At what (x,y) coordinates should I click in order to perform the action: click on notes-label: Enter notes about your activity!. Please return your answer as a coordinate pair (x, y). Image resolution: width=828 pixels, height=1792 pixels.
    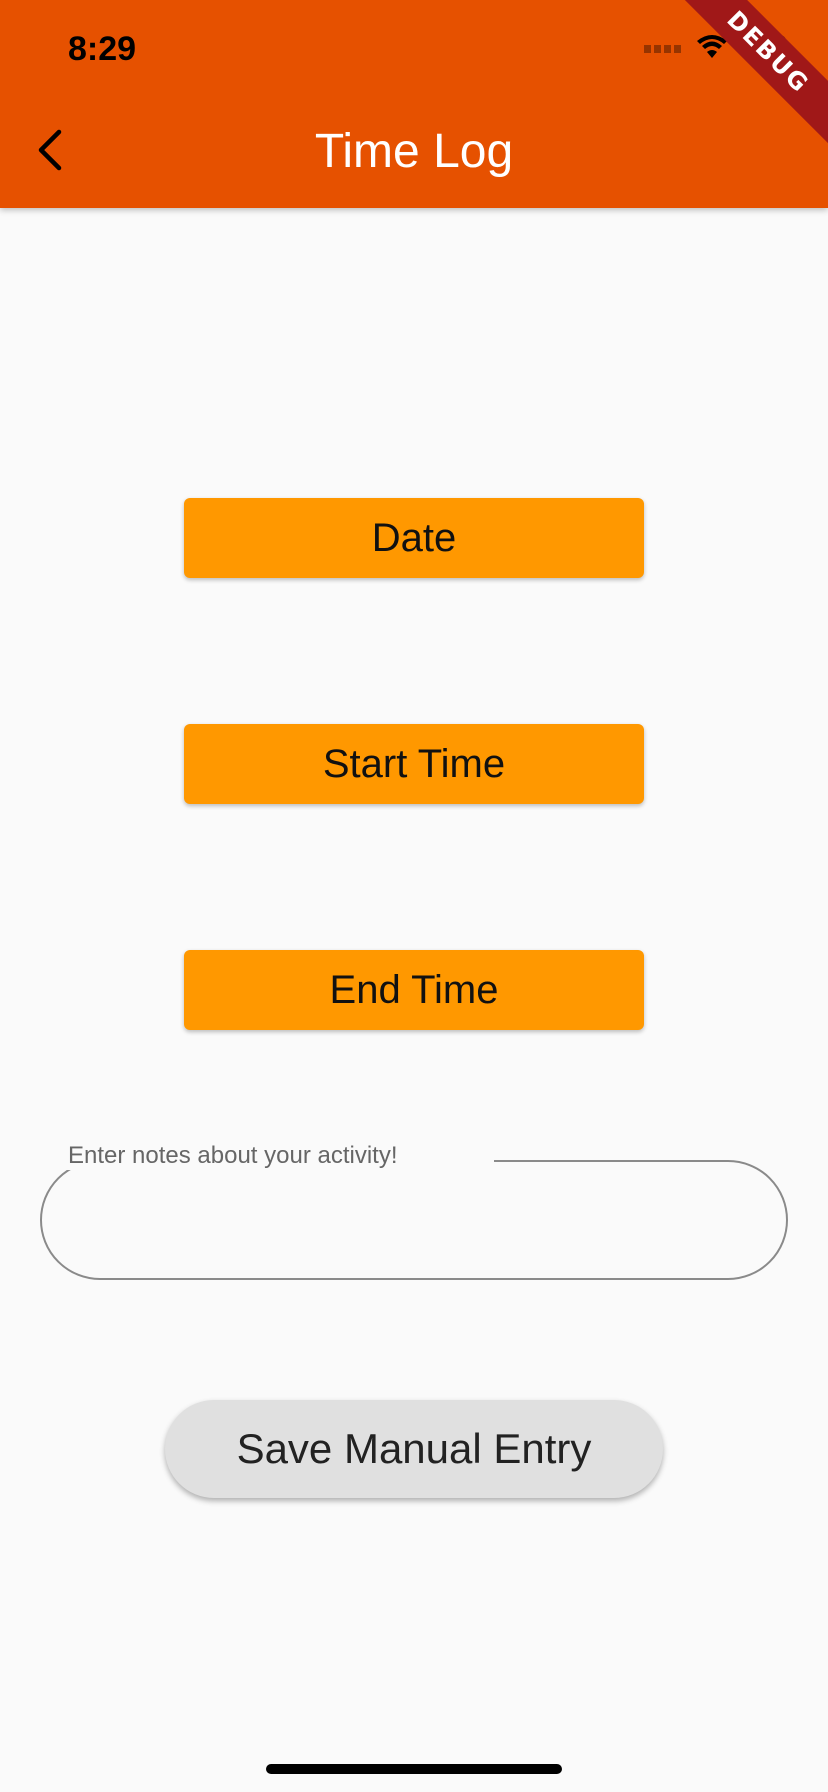
    Looking at the image, I should click on (233, 1156).